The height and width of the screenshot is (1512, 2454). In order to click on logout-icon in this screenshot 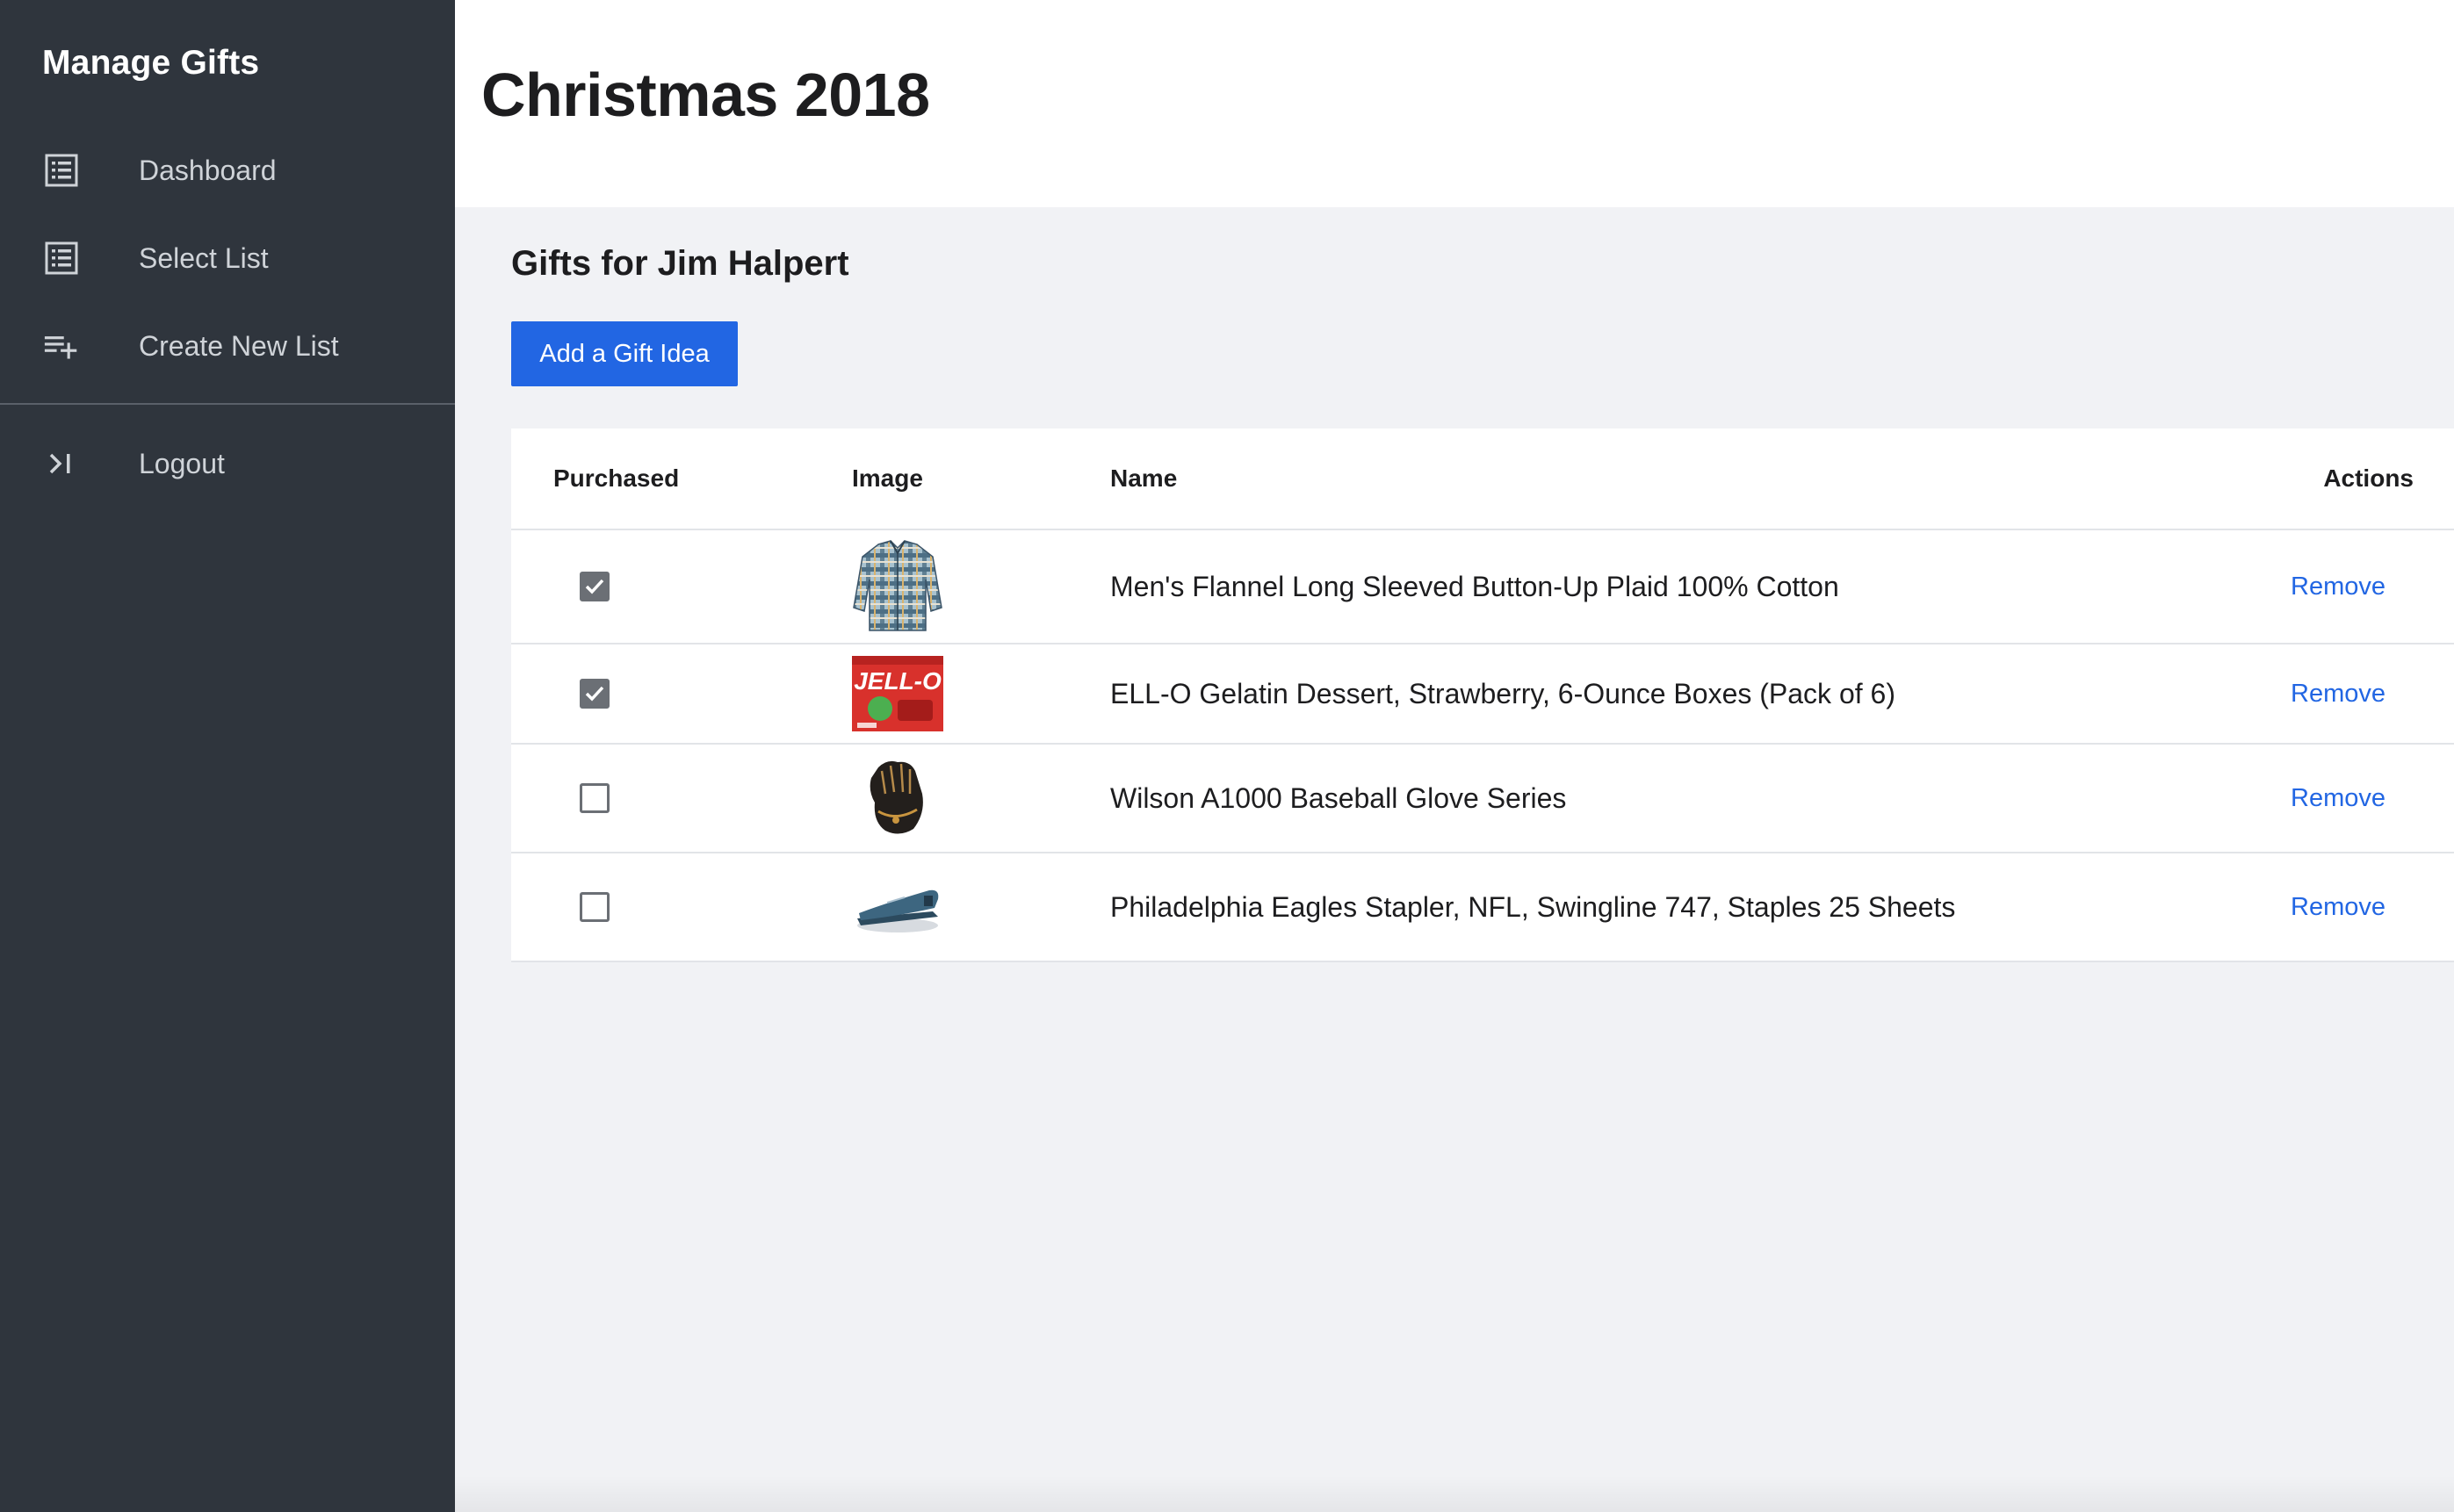, I will do `click(61, 463)`.